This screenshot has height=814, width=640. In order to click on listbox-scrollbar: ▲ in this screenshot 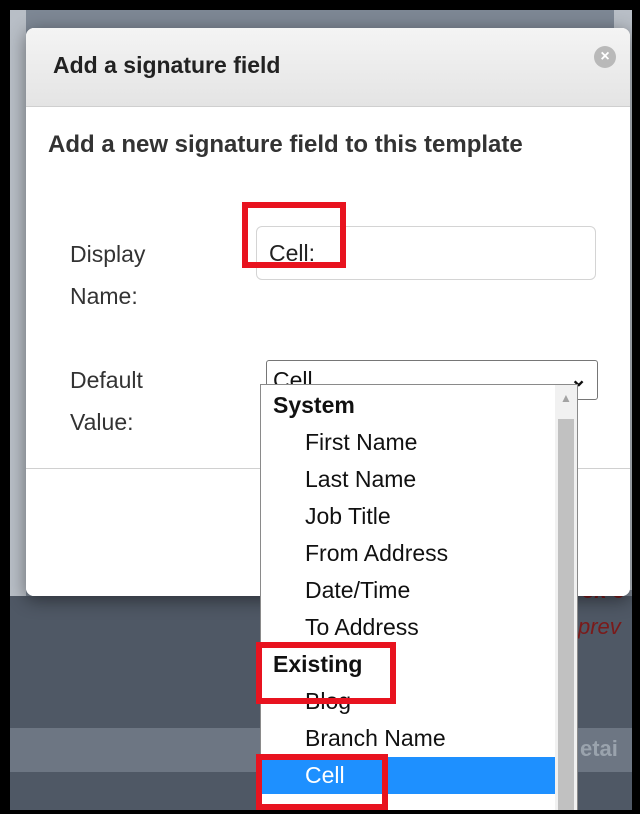, I will do `click(566, 597)`.